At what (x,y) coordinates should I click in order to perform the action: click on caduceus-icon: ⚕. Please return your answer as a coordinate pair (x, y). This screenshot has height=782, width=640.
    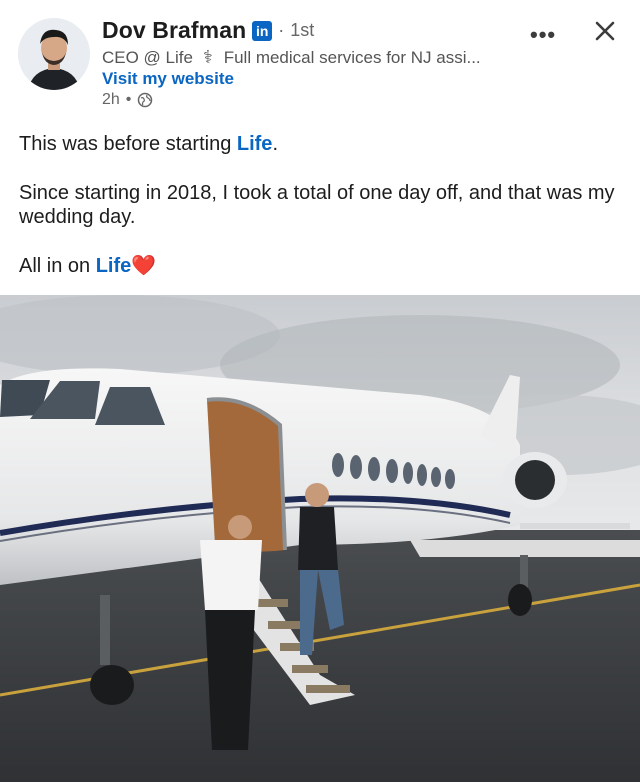
    Looking at the image, I should click on (207, 57).